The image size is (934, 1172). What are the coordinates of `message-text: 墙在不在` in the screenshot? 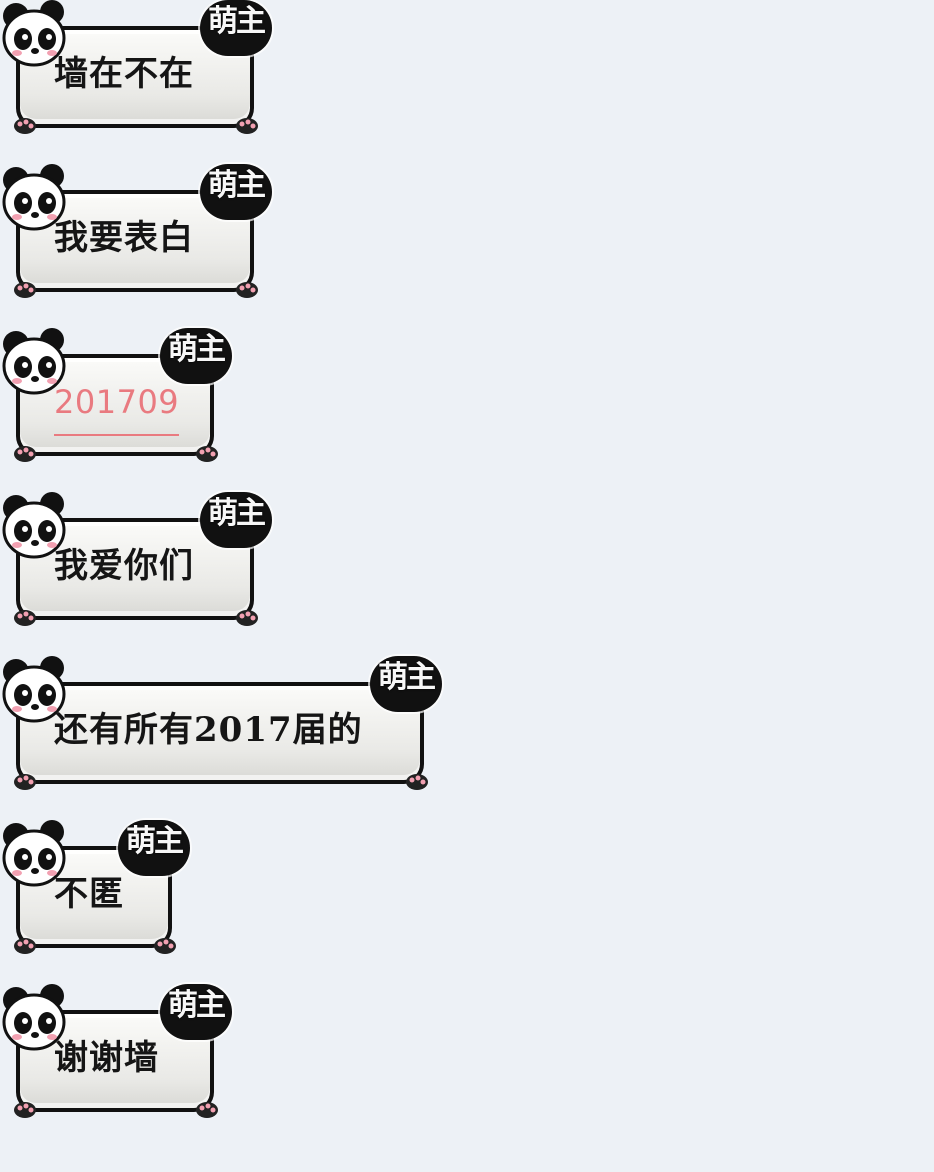 It's located at (124, 74).